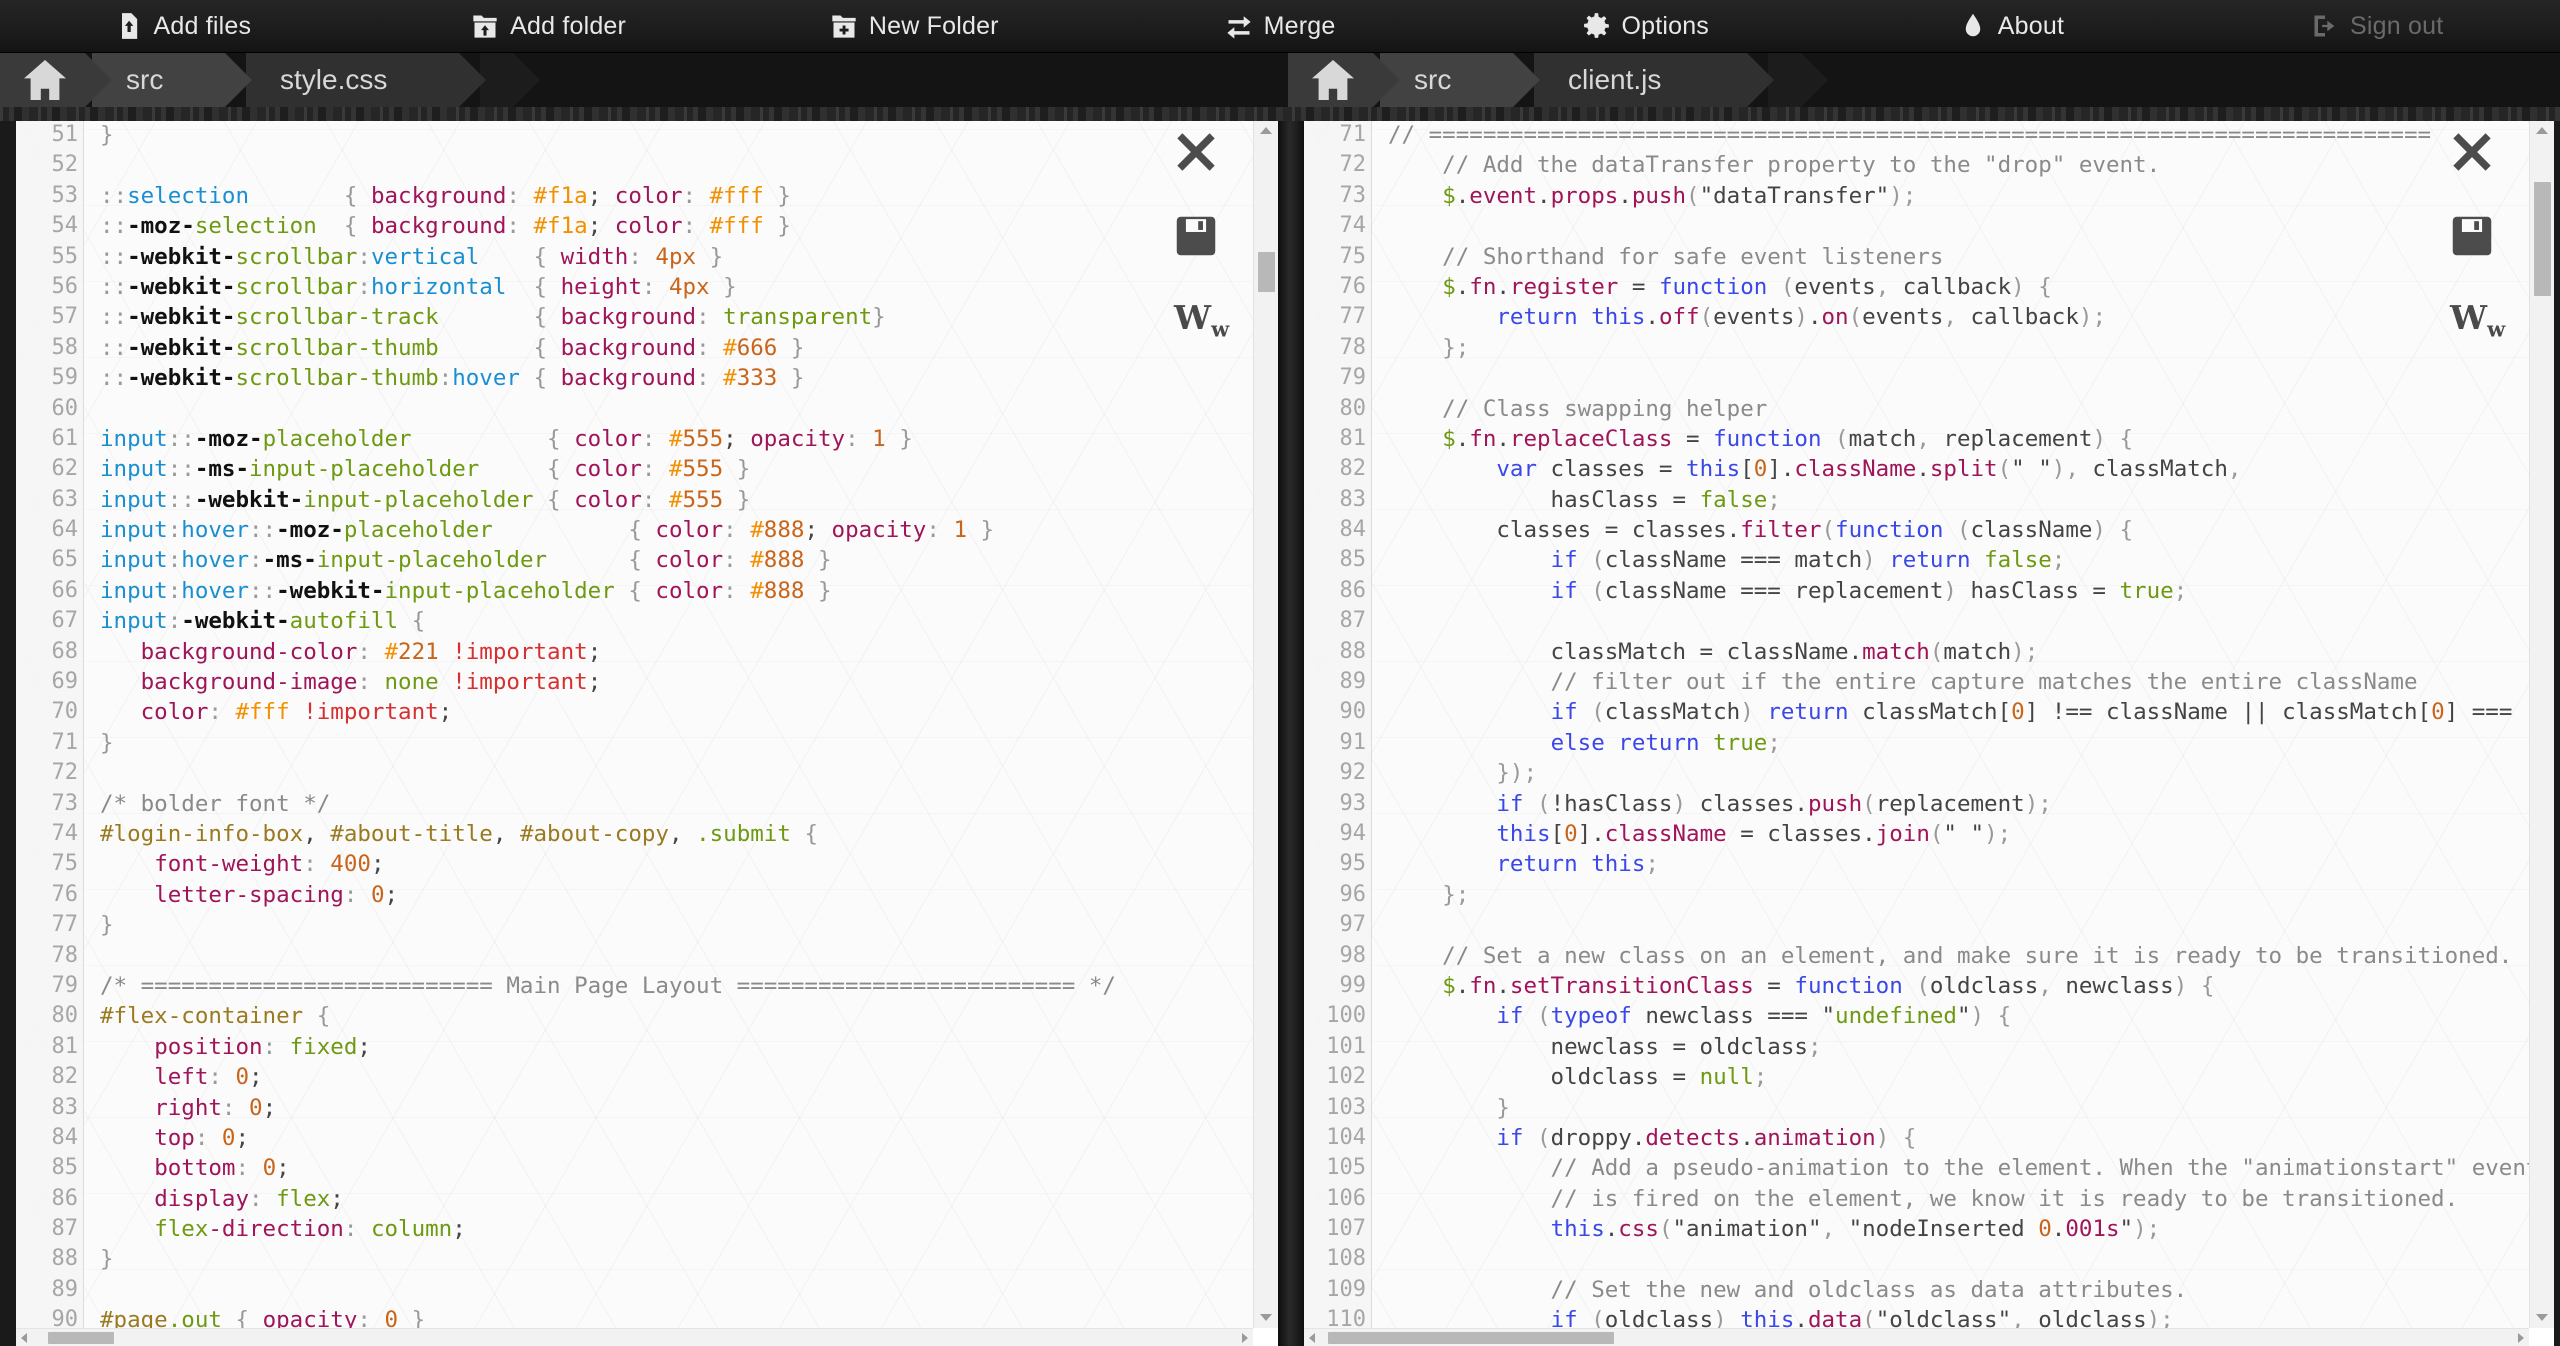 The image size is (2560, 1346). Describe the element at coordinates (65, 347) in the screenshot. I see `line-number: 58` at that location.